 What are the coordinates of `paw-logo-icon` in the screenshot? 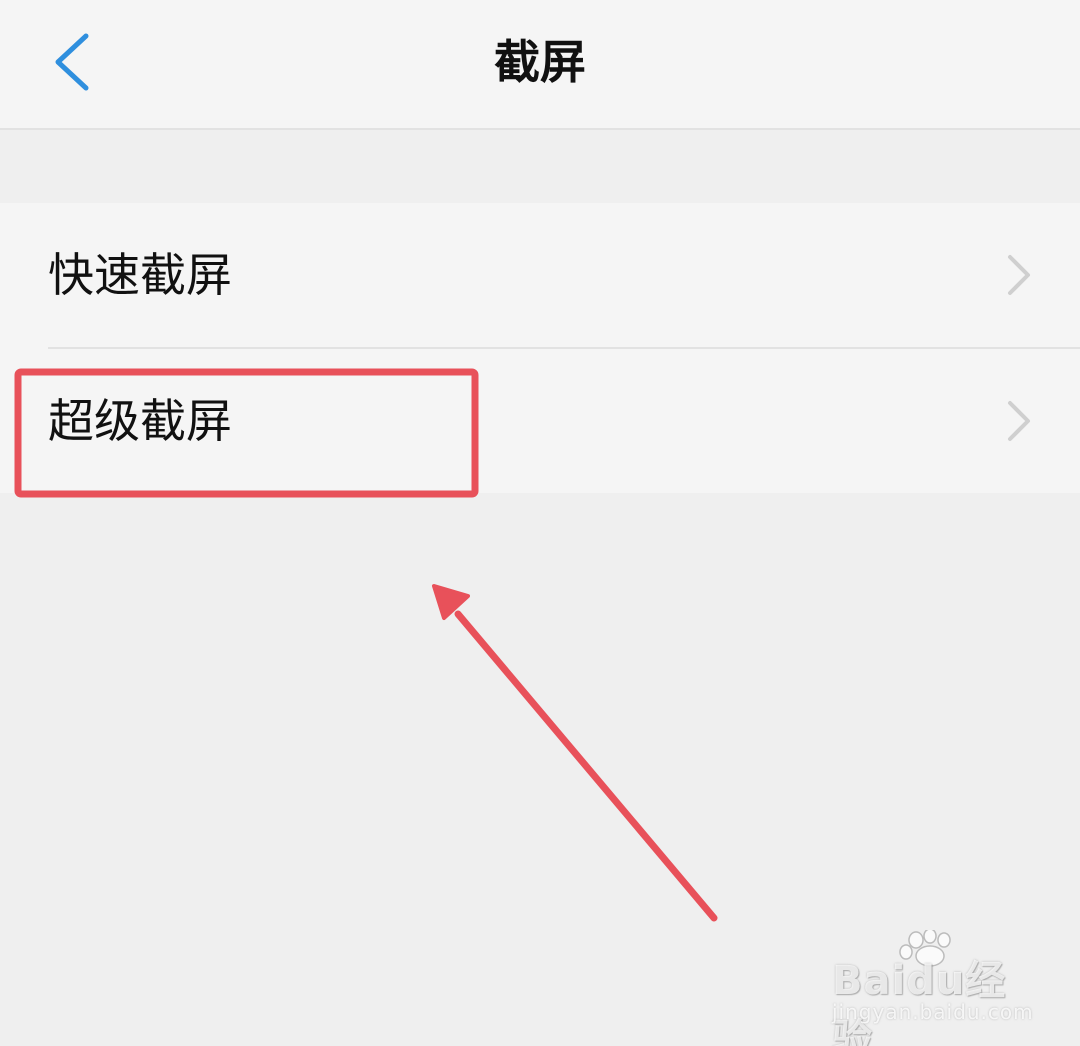 It's located at (925, 948).